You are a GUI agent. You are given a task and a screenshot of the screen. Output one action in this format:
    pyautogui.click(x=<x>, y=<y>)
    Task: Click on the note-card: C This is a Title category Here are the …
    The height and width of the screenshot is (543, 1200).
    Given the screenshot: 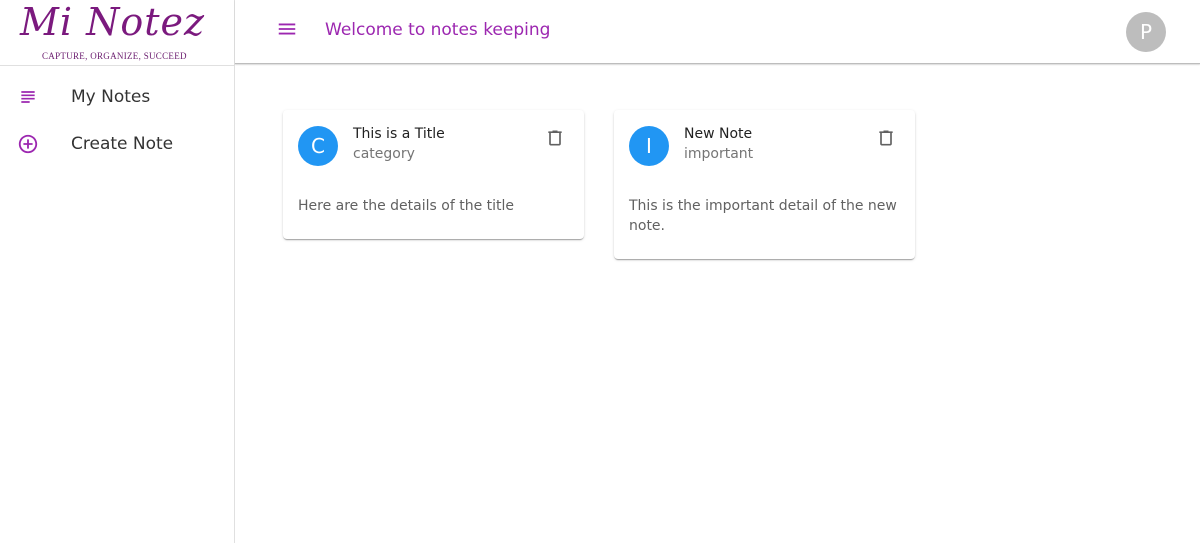 What is the action you would take?
    pyautogui.click(x=433, y=174)
    